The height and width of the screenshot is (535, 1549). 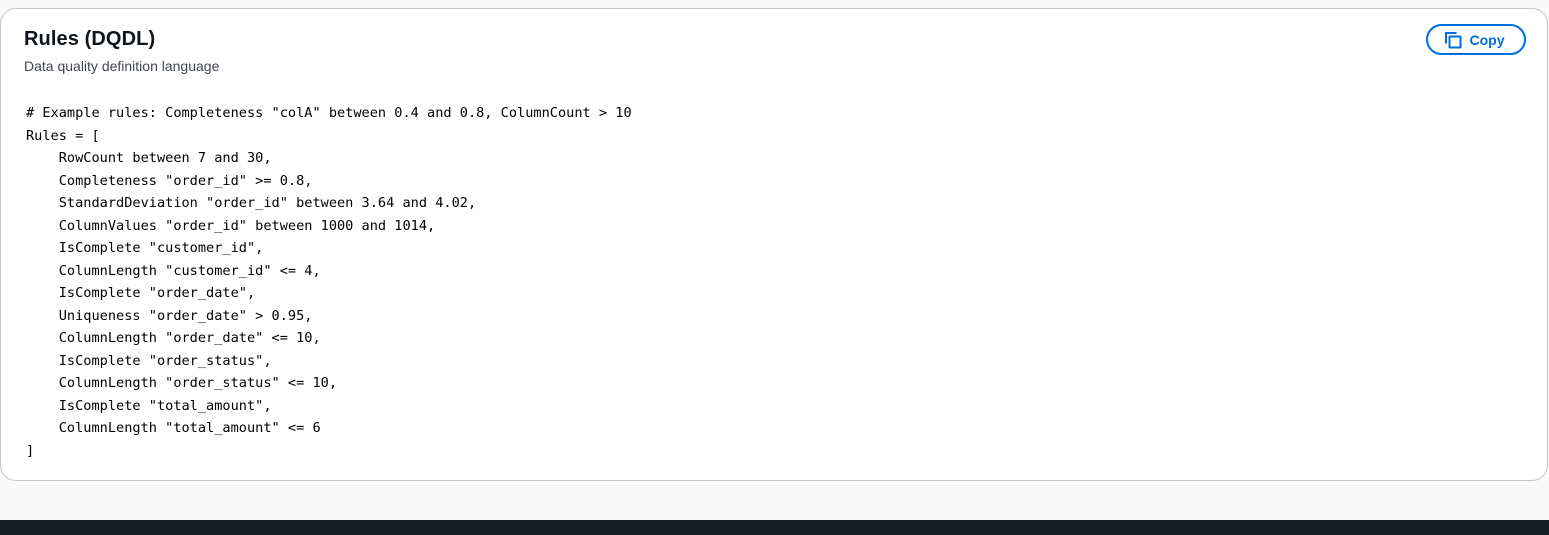 I want to click on code-line: Rules = [, so click(x=63, y=135).